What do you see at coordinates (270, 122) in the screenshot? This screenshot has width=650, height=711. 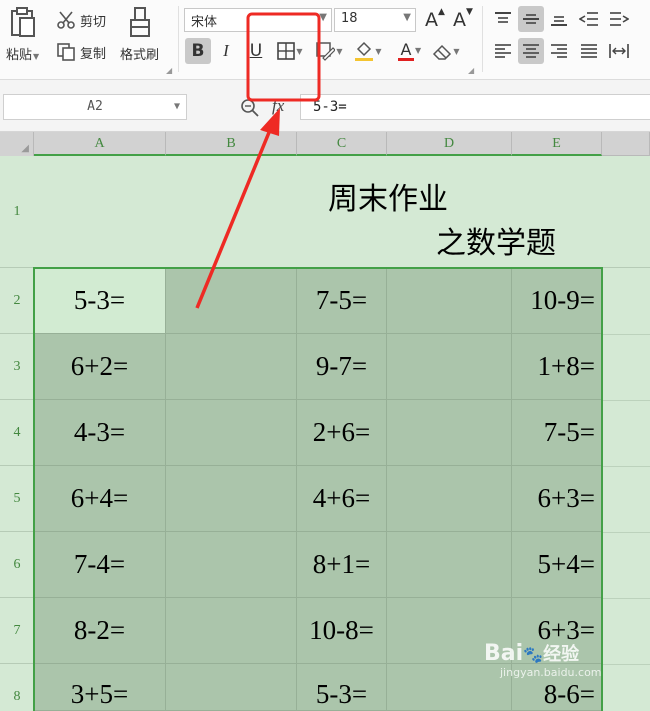 I see `arrowhead-icon` at bounding box center [270, 122].